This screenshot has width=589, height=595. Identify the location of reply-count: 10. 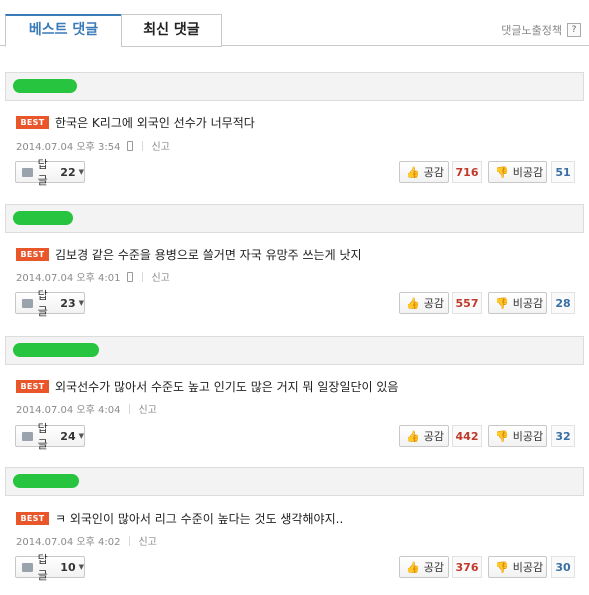
(68, 567).